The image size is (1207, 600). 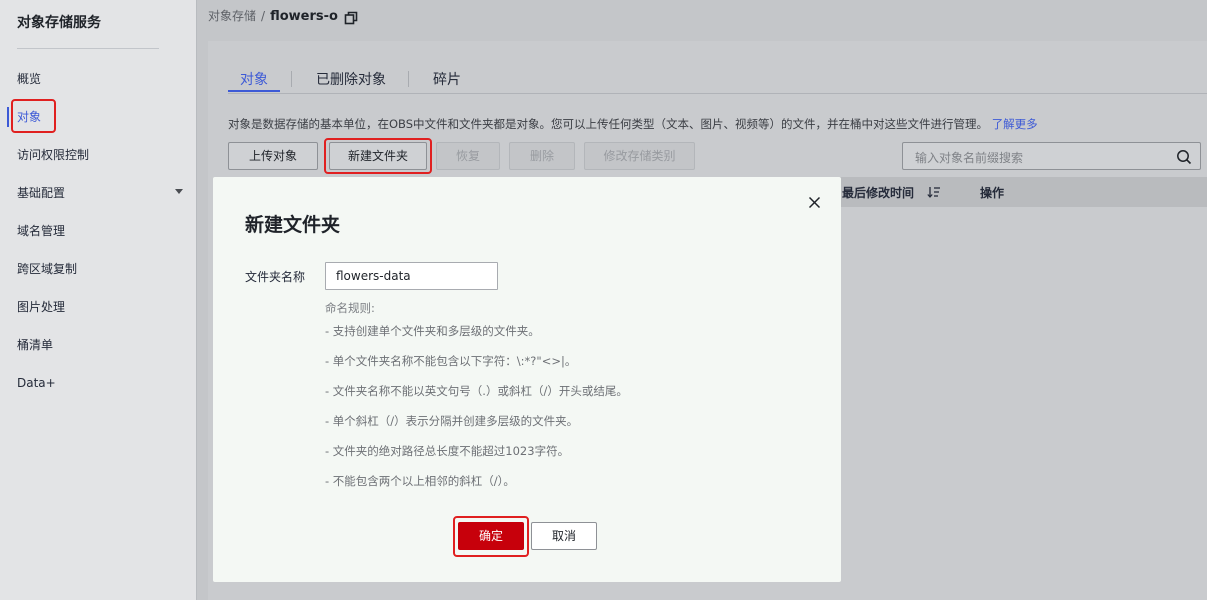 What do you see at coordinates (452, 421) in the screenshot?
I see `naming-rule: - 单个斜杠（/）表示分隔并创建多层级的文件夹。` at bounding box center [452, 421].